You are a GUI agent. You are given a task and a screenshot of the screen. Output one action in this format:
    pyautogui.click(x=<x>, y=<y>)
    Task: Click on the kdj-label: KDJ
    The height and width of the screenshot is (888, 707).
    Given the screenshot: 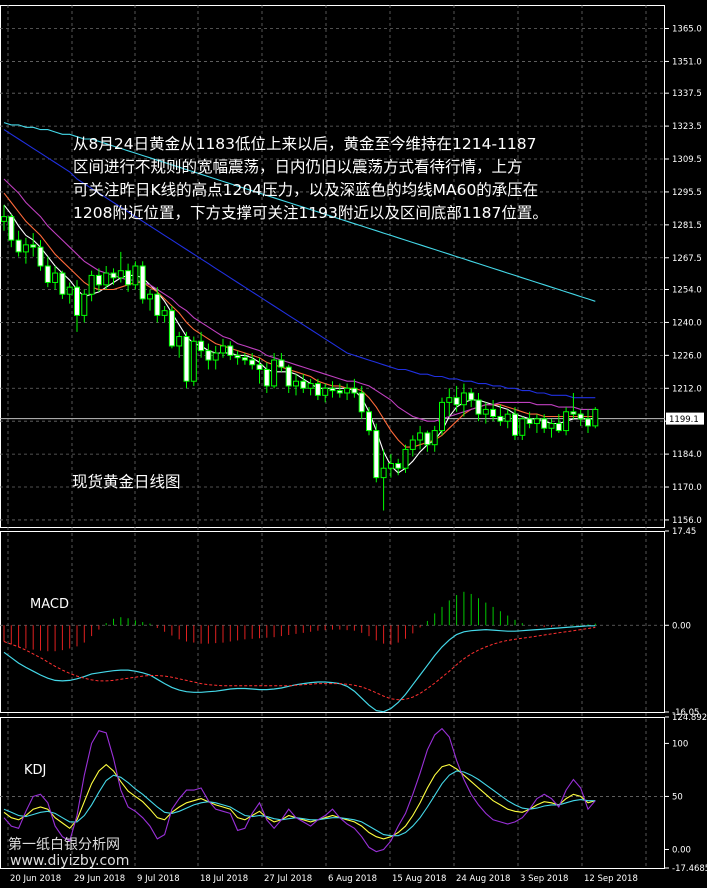 What is the action you would take?
    pyautogui.click(x=35, y=770)
    